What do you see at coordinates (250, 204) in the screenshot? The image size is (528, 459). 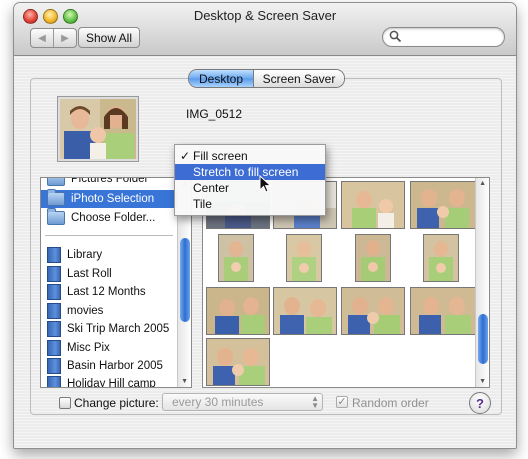 I see `menu-item-tile: Tile` at bounding box center [250, 204].